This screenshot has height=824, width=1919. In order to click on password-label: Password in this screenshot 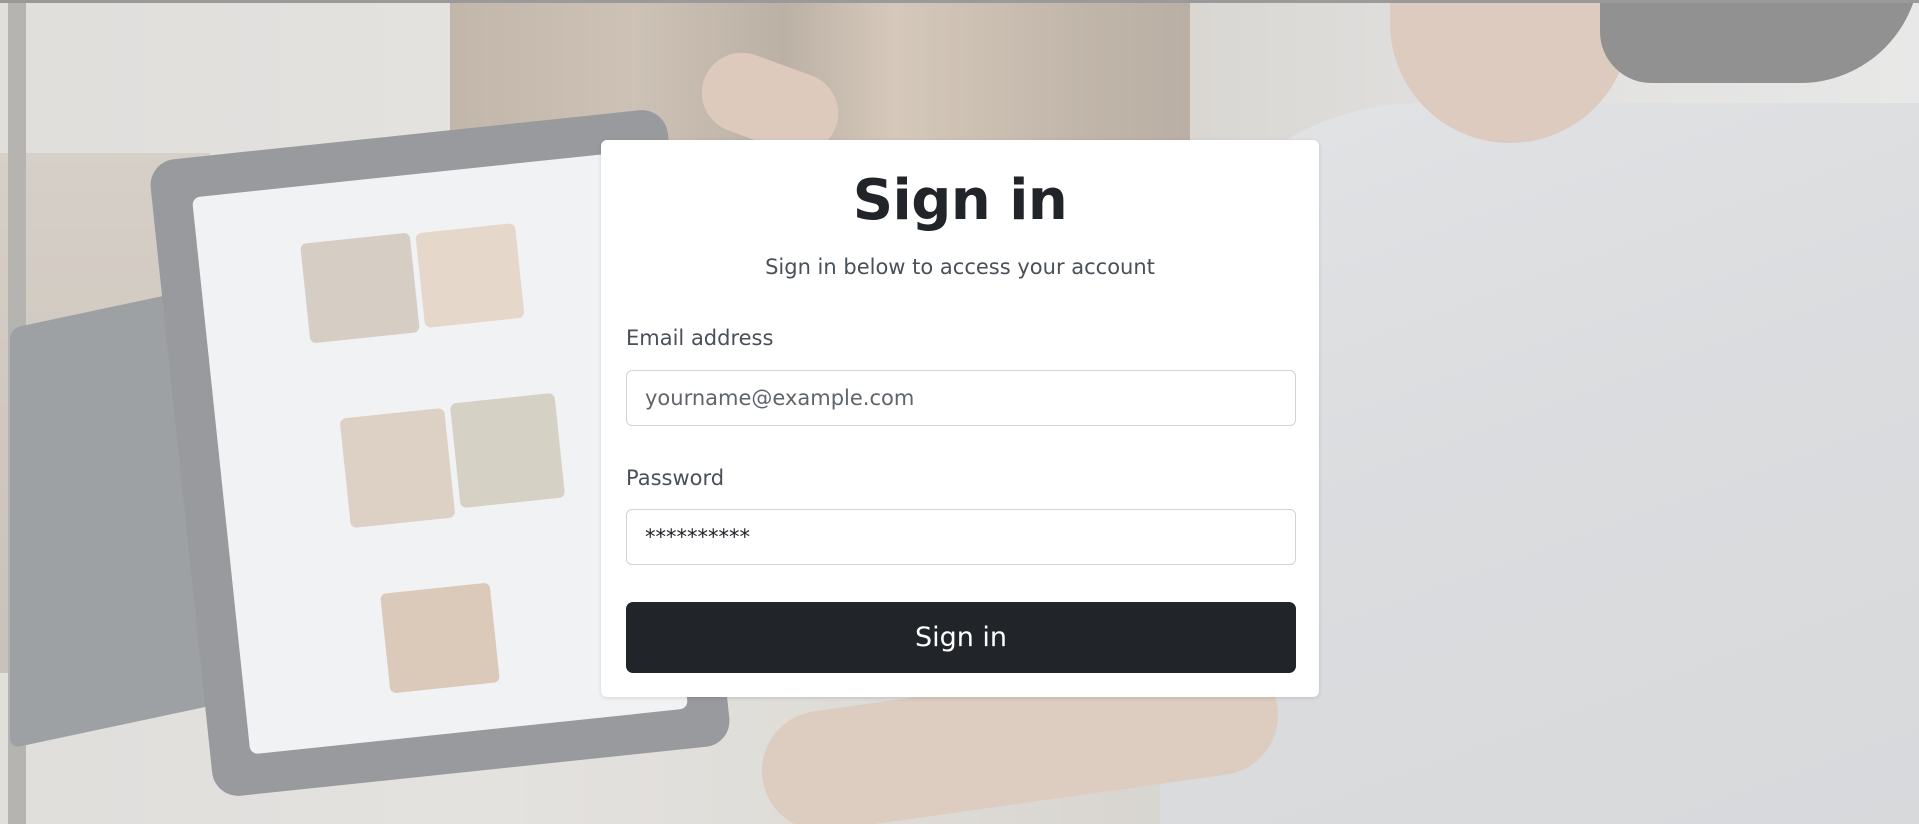, I will do `click(675, 478)`.